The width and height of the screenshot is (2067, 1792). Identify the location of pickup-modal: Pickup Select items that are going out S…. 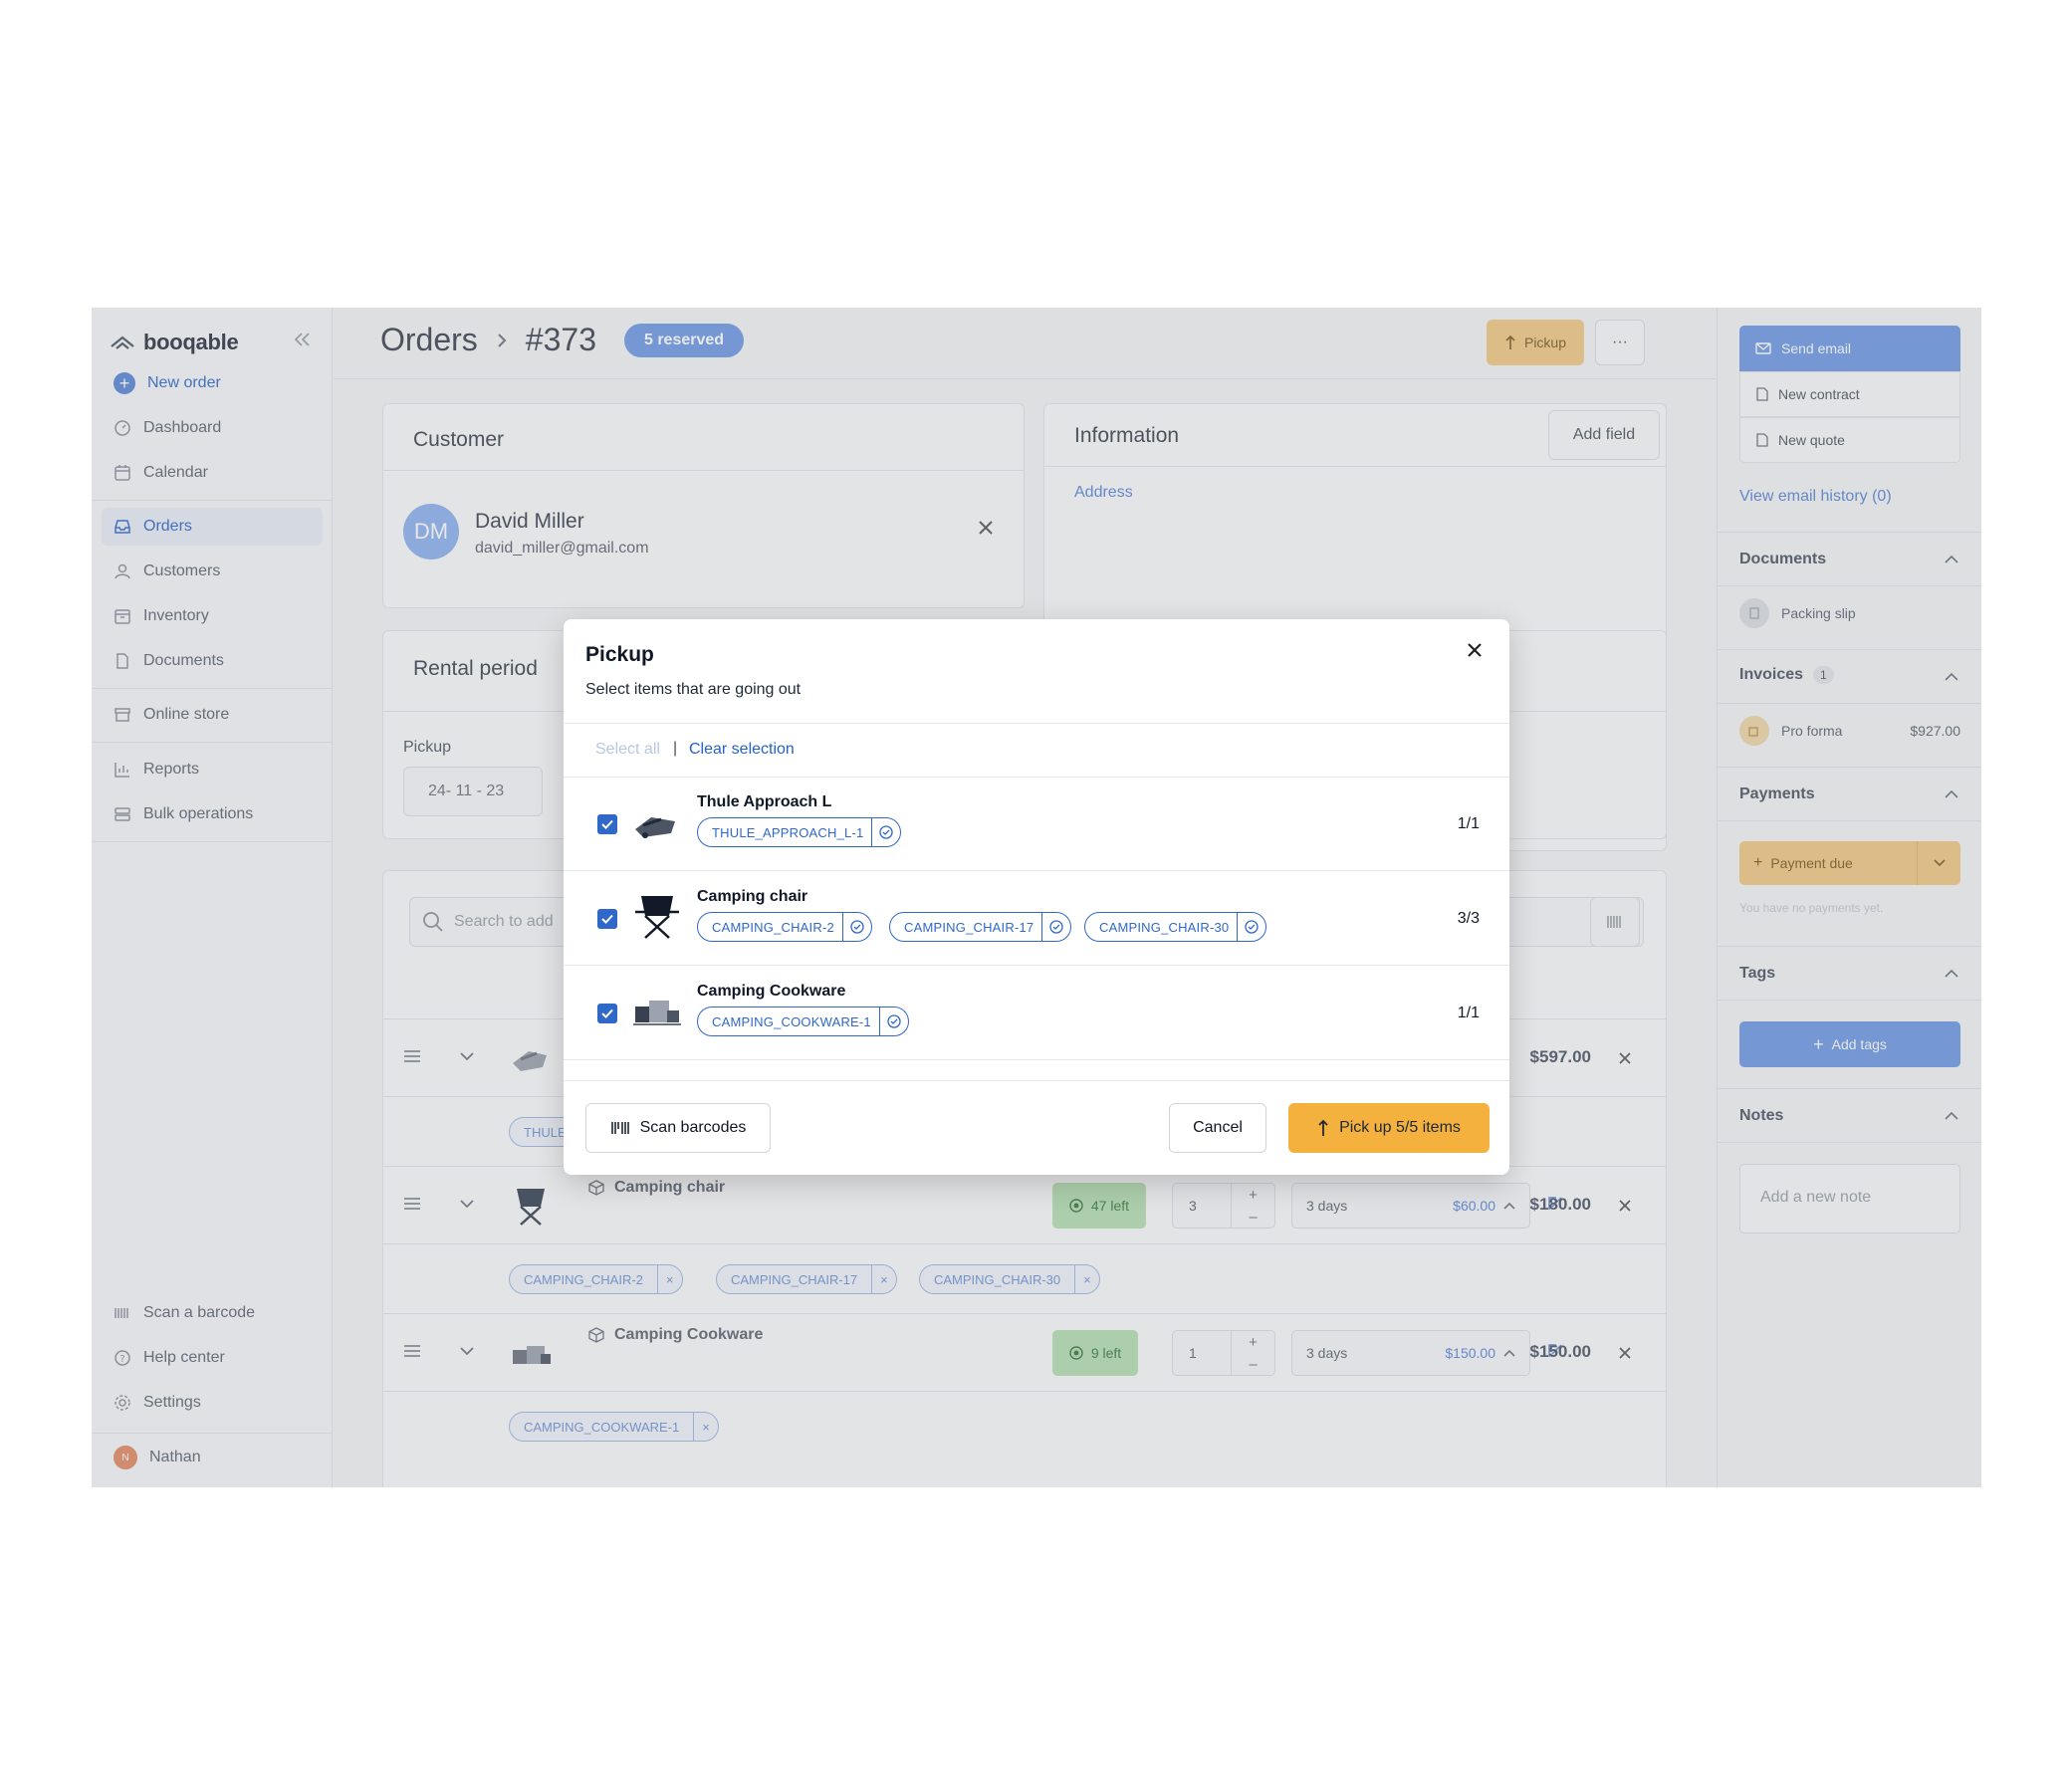
(1036, 897).